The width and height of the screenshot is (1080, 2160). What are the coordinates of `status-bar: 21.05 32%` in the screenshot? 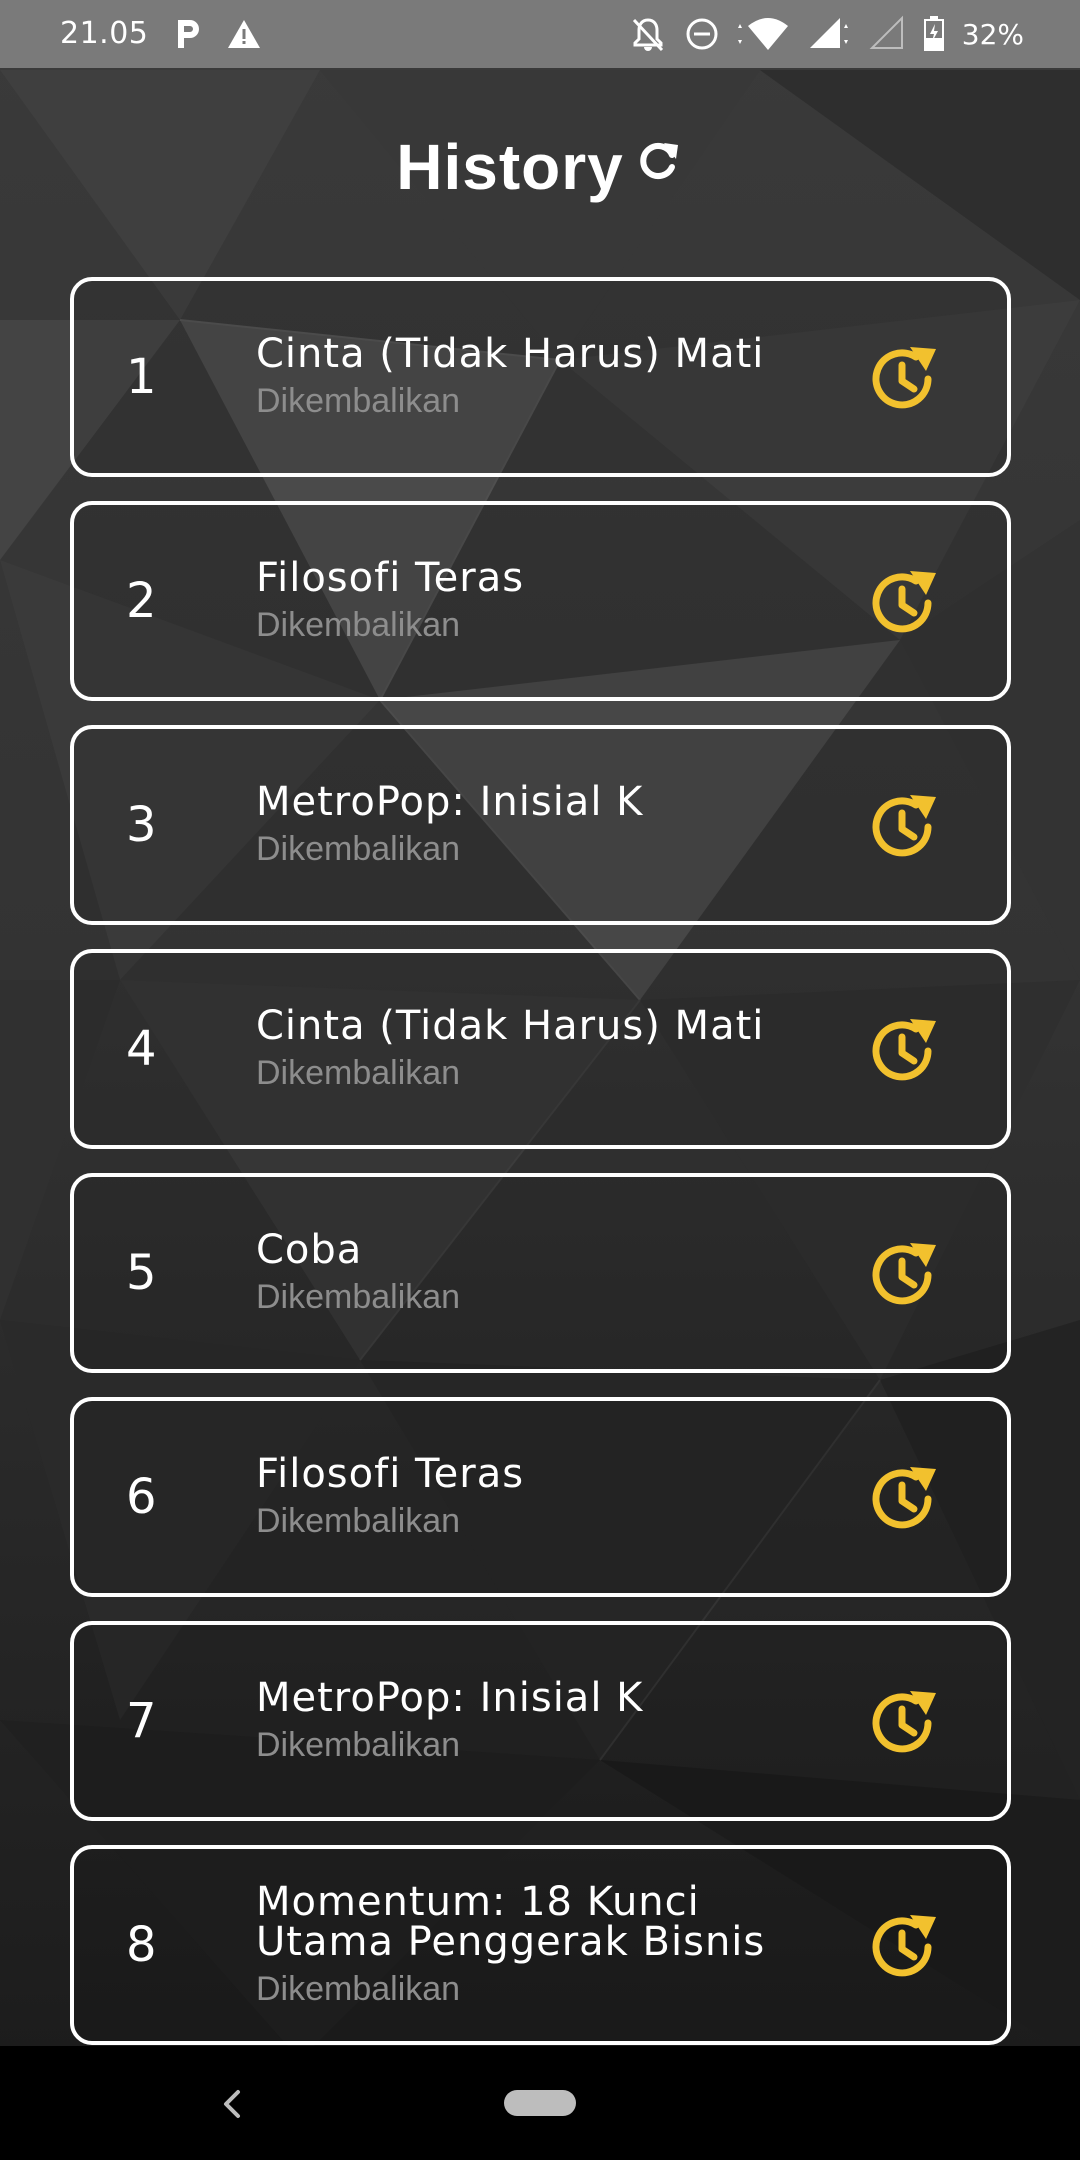 It's located at (540, 34).